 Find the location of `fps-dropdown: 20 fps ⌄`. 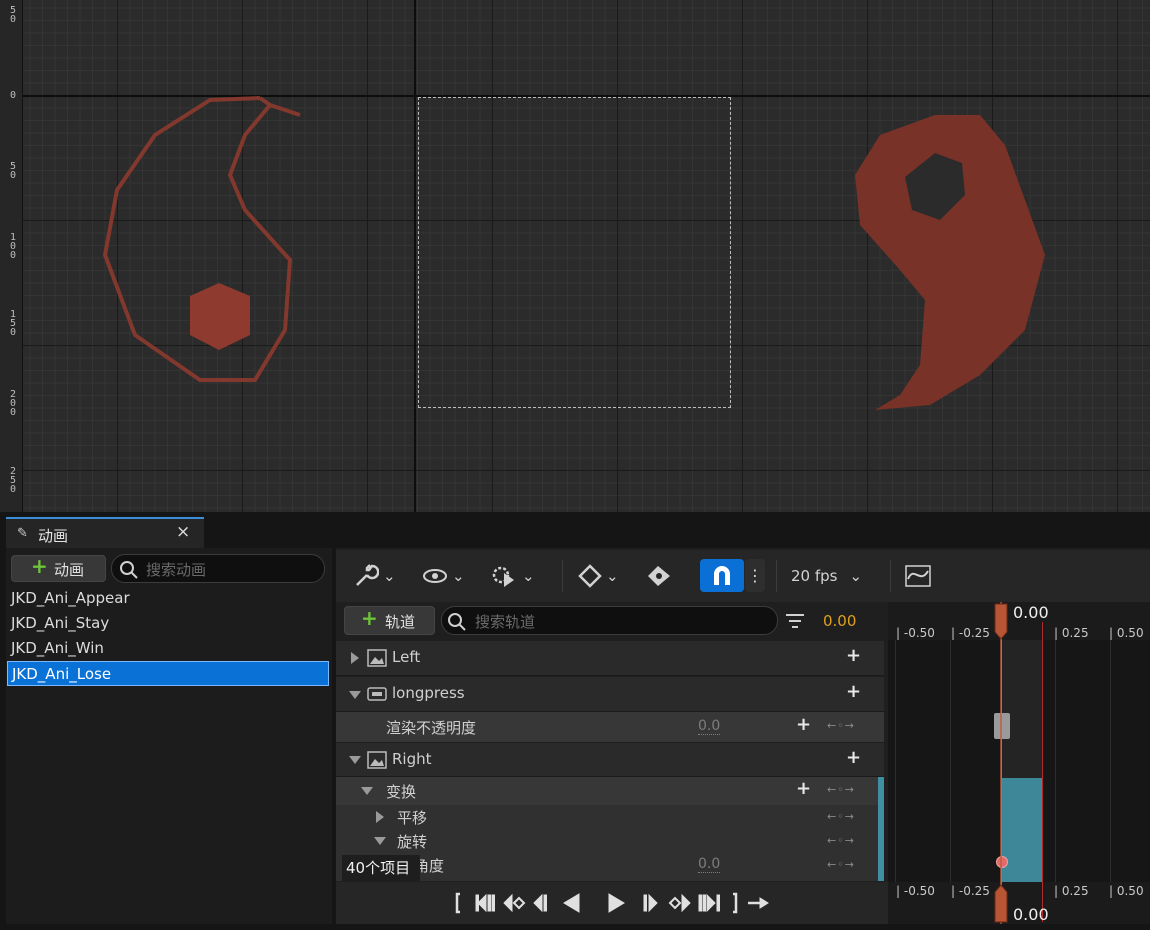

fps-dropdown: 20 fps ⌄ is located at coordinates (826, 576).